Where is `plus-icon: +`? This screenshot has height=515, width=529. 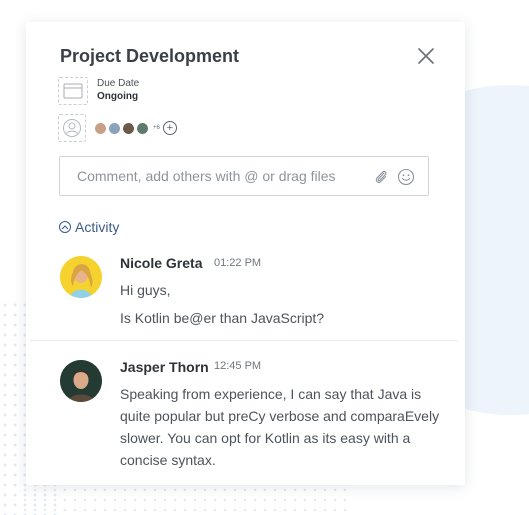
plus-icon: + is located at coordinates (170, 127).